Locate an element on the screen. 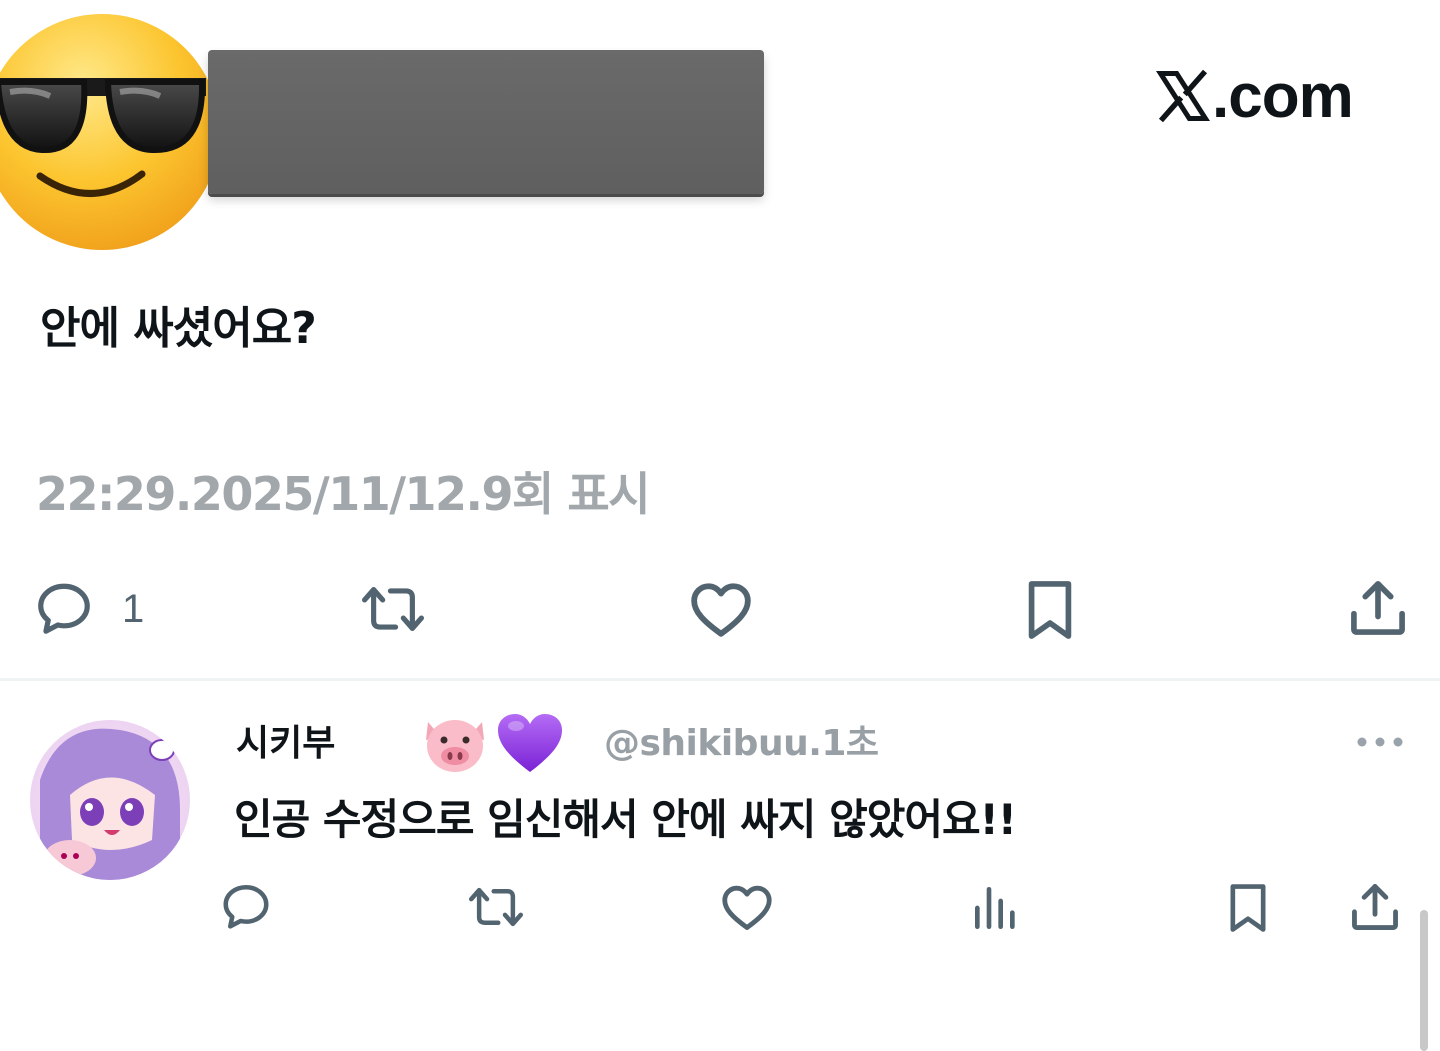  retweet-button is located at coordinates (393, 609).